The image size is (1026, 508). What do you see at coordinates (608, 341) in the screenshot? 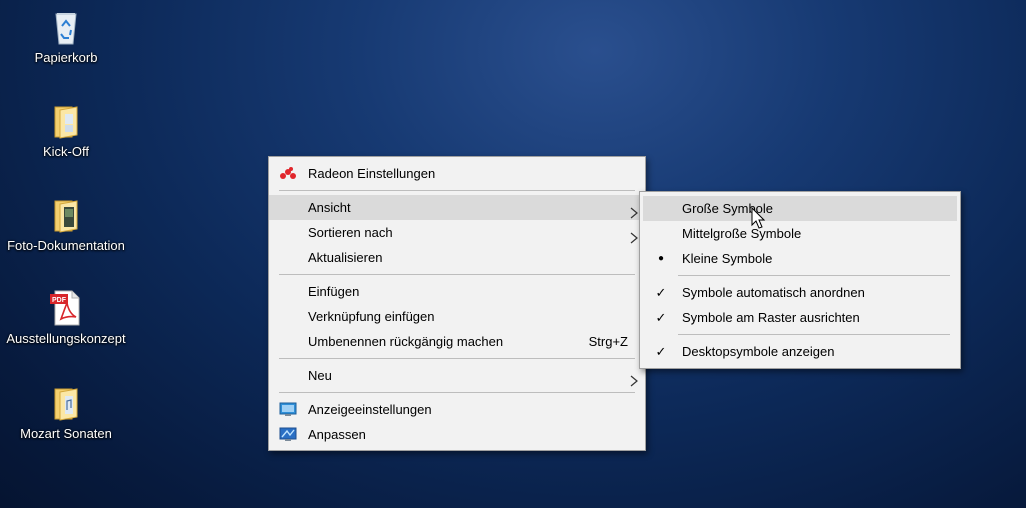
I see `shortcut-label: Strg+Z` at bounding box center [608, 341].